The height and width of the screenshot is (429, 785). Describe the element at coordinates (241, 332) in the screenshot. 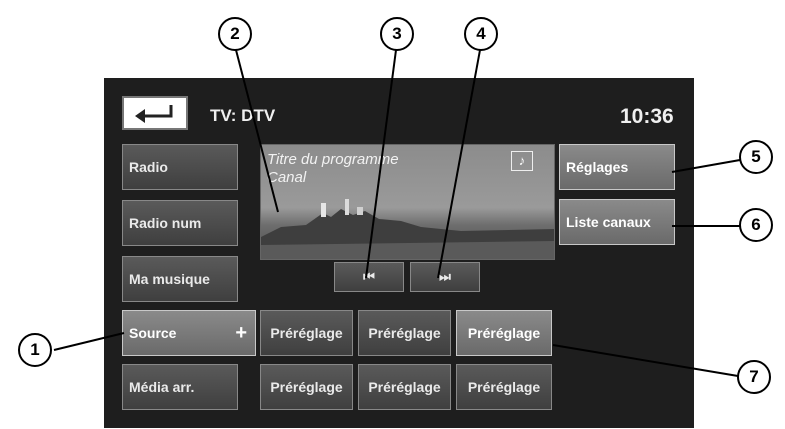

I see `source-plus-icon: +` at that location.